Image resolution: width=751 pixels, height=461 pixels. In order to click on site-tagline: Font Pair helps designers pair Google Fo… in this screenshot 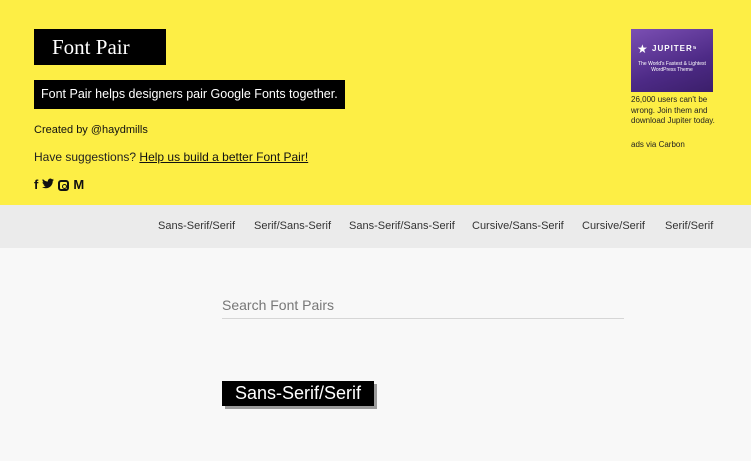, I will do `click(189, 94)`.